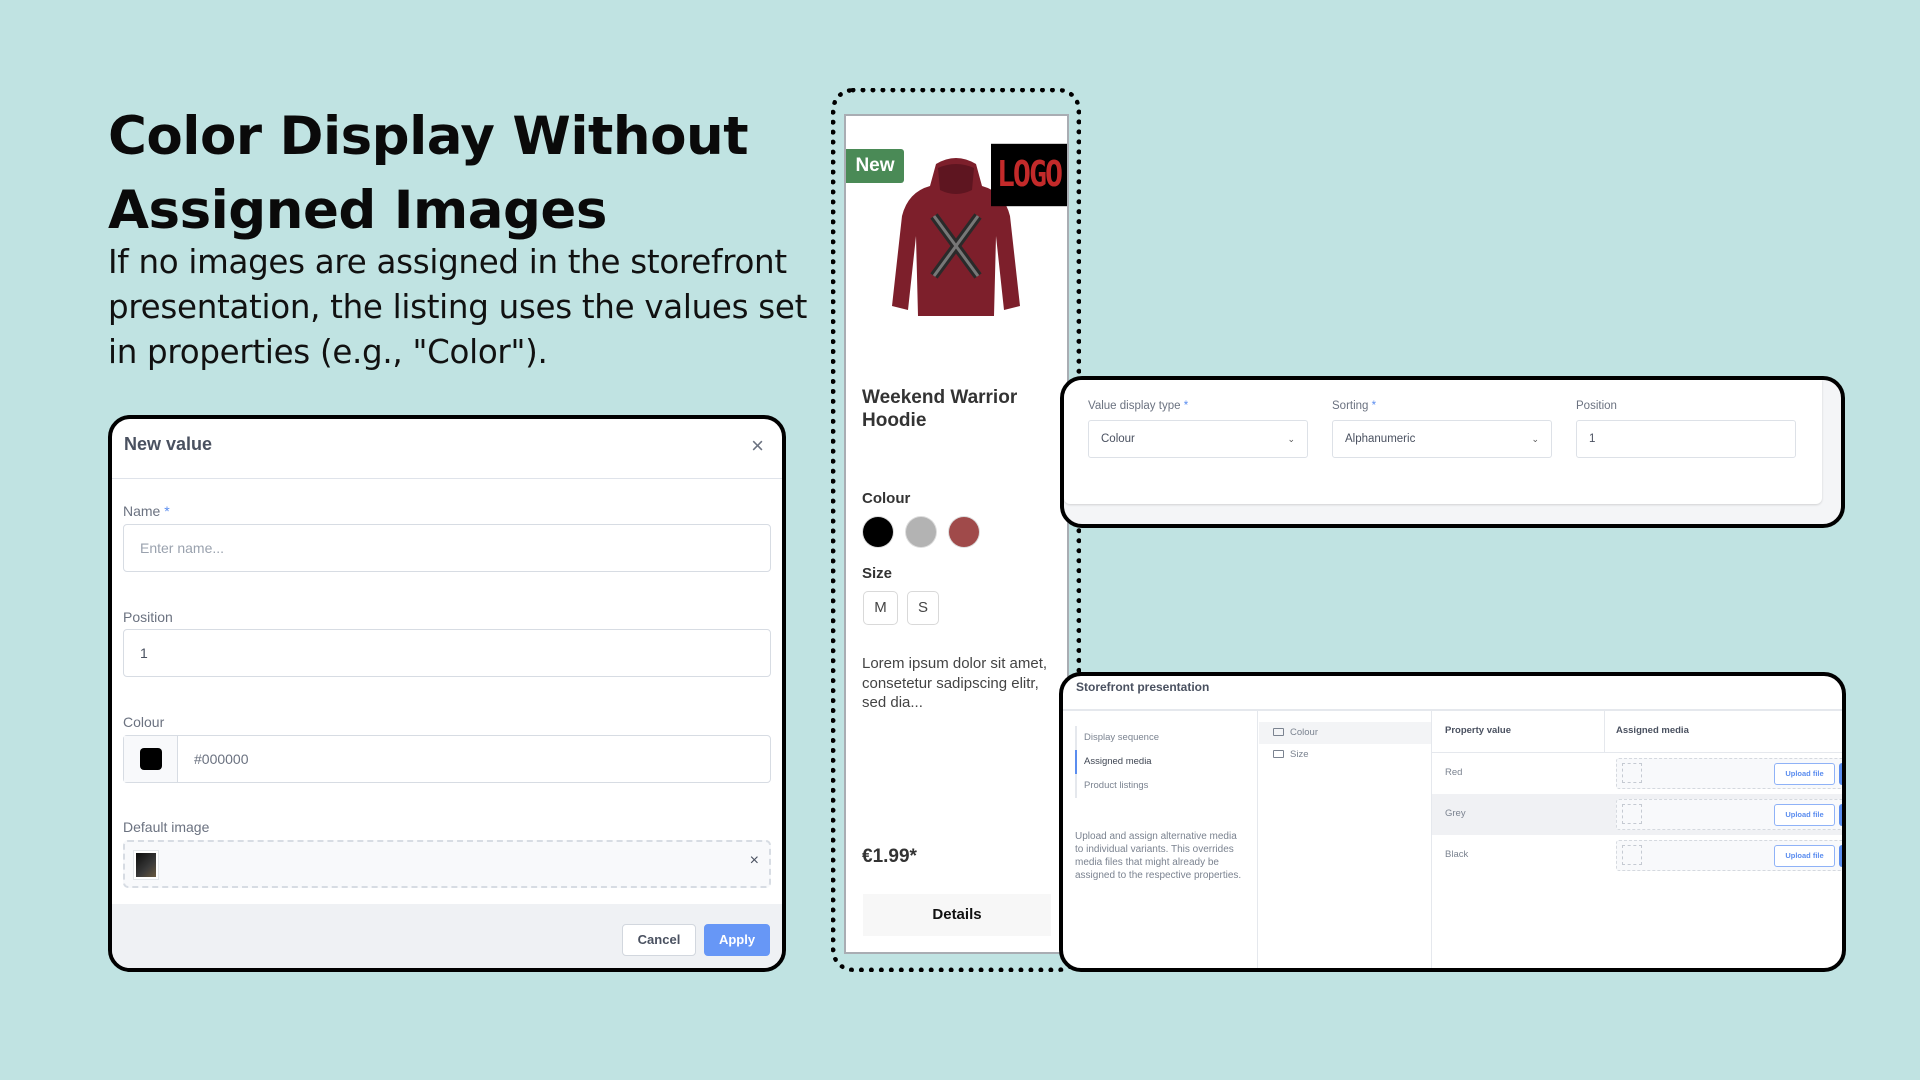  I want to click on product-name: Weekend Warrior Hoodie, so click(962, 409).